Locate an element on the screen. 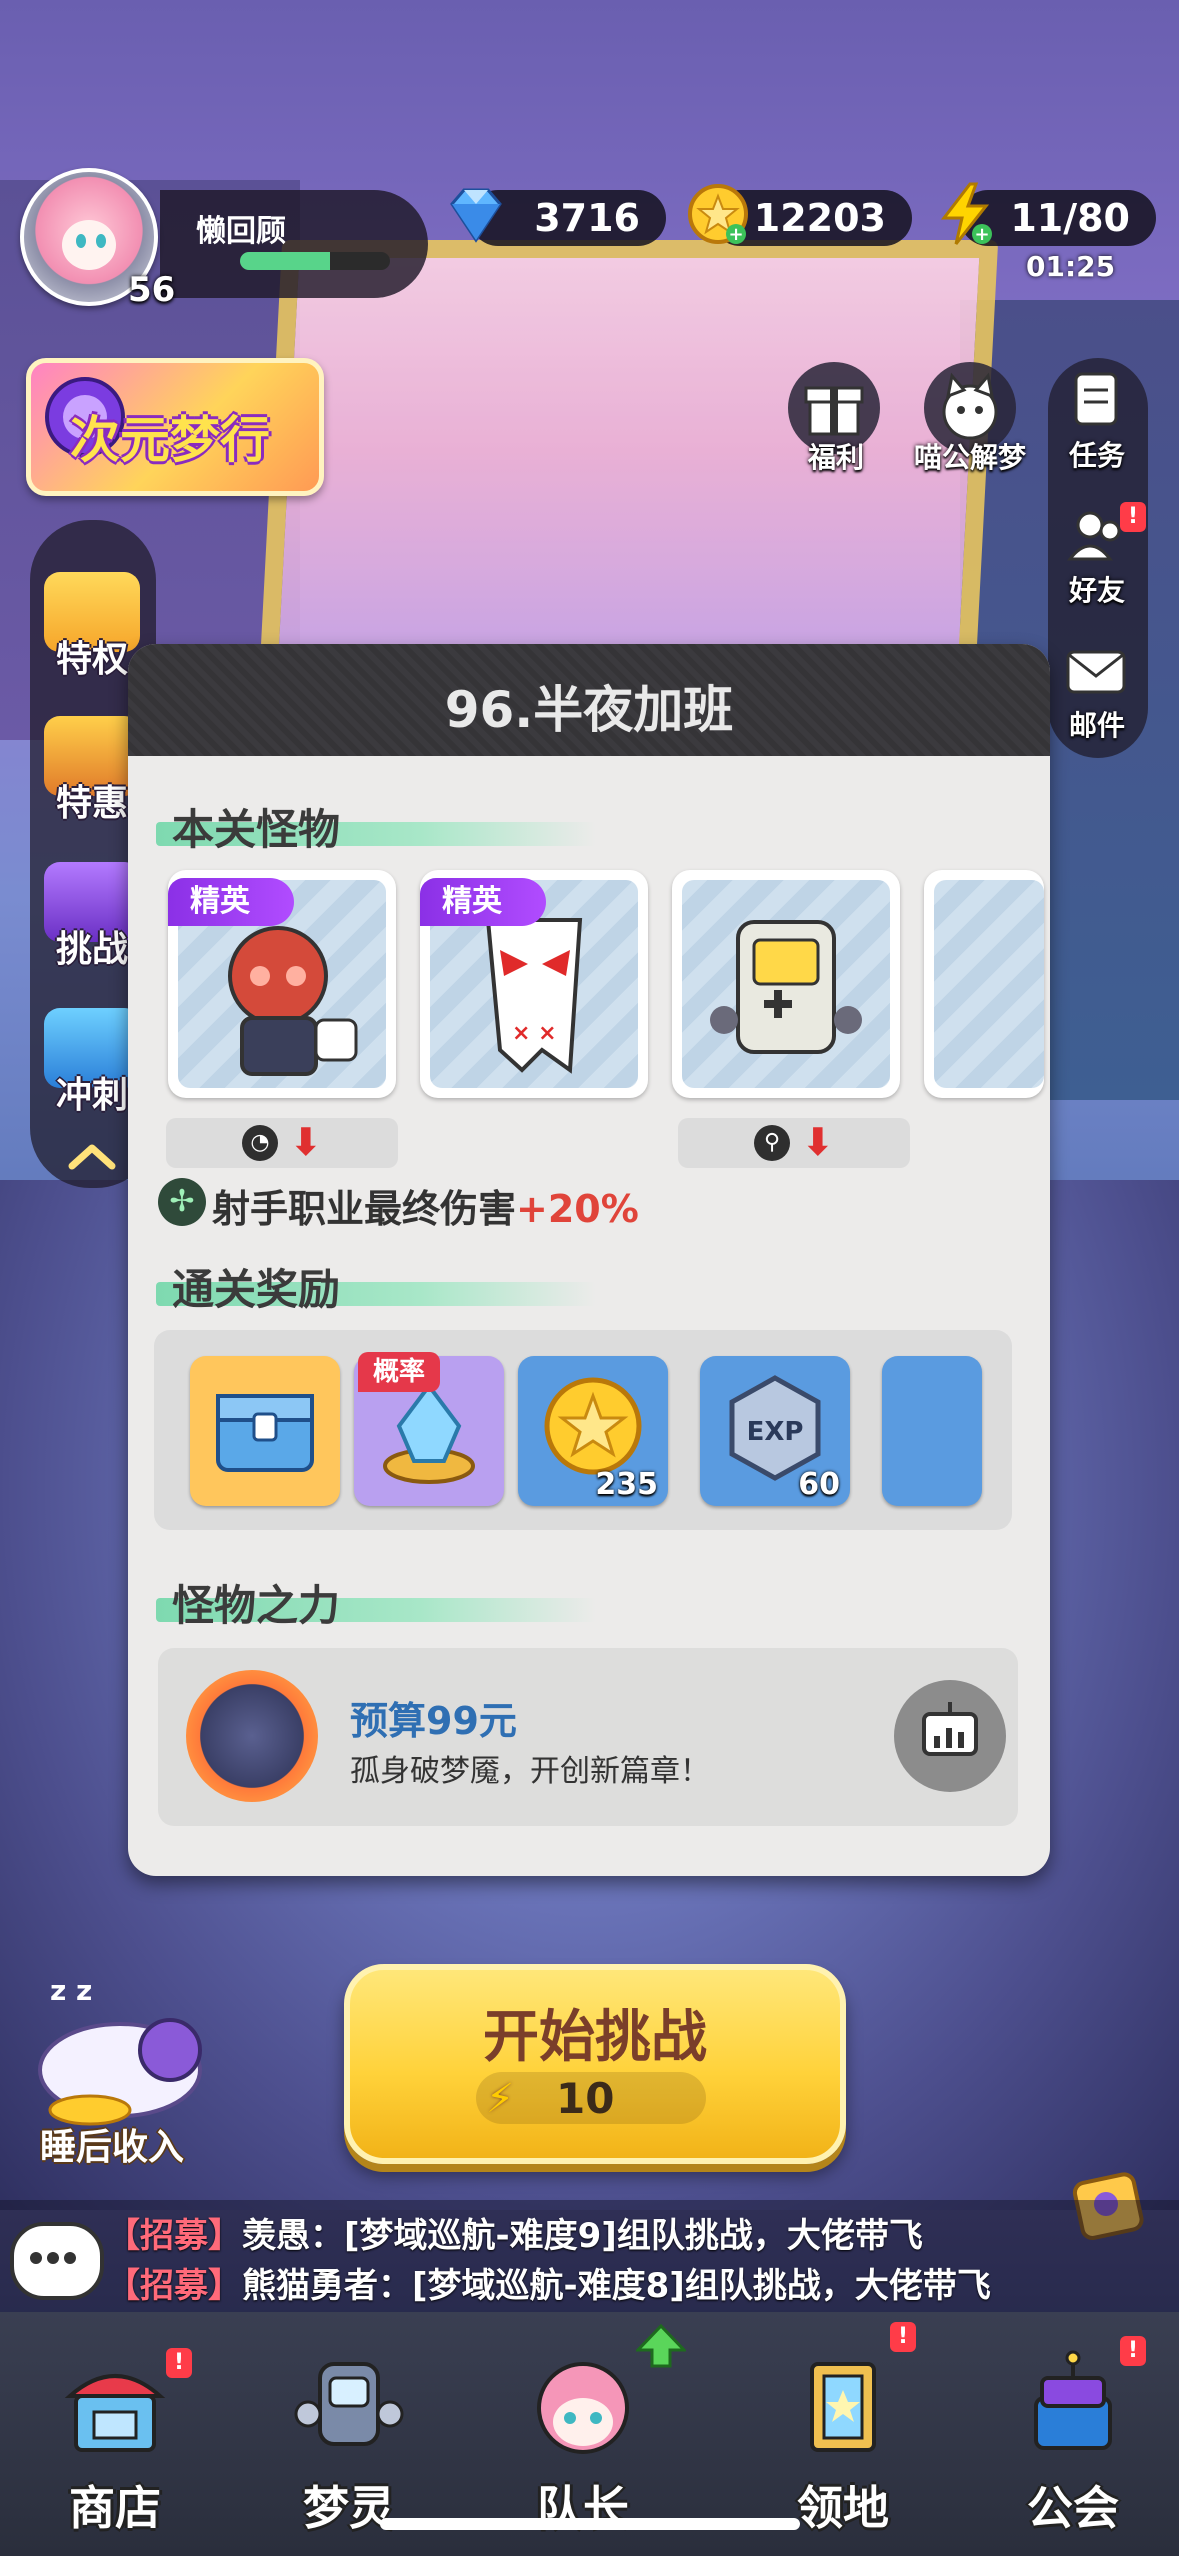  archer-icon: ✢ is located at coordinates (182, 1202).